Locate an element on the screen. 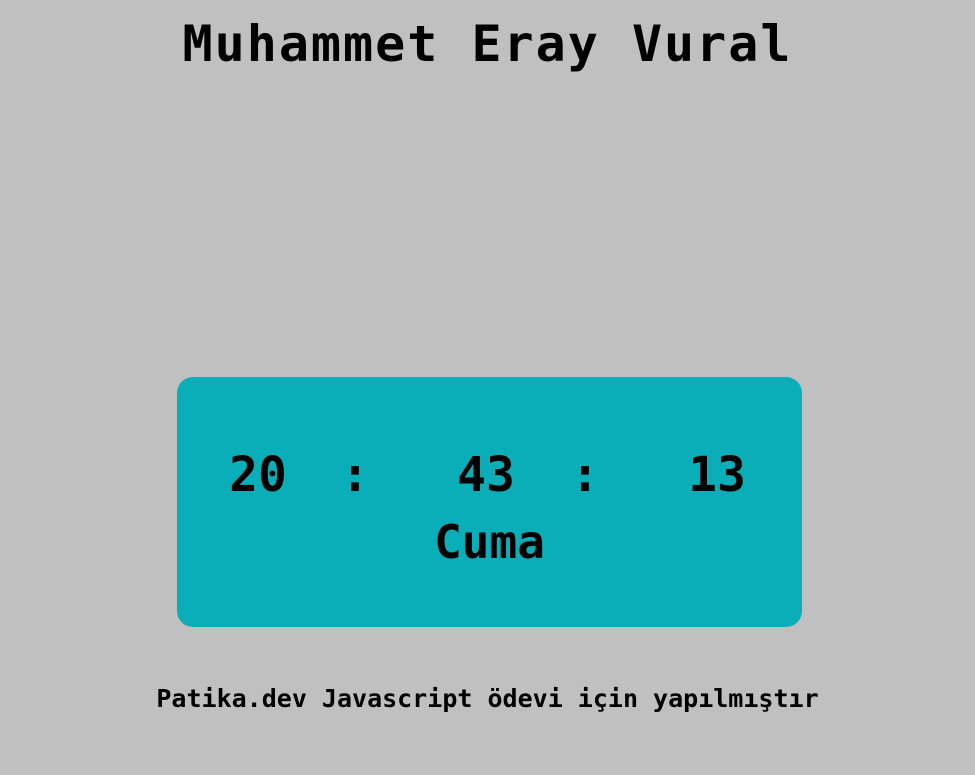 The image size is (975, 775). clock-minutes: 43 is located at coordinates (486, 475).